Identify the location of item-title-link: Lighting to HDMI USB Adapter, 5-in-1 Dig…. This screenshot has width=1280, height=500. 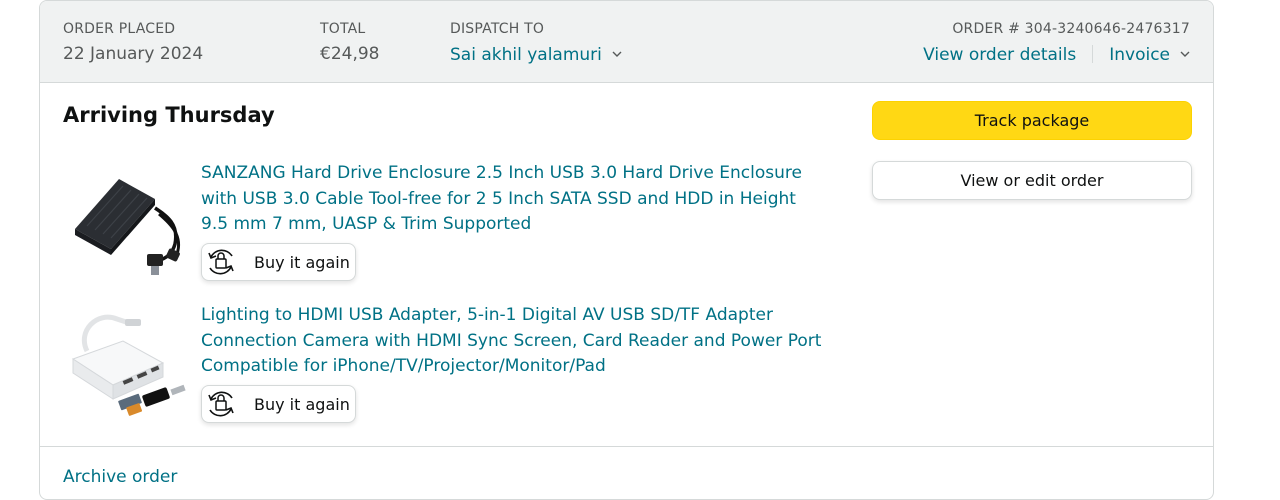
(513, 341).